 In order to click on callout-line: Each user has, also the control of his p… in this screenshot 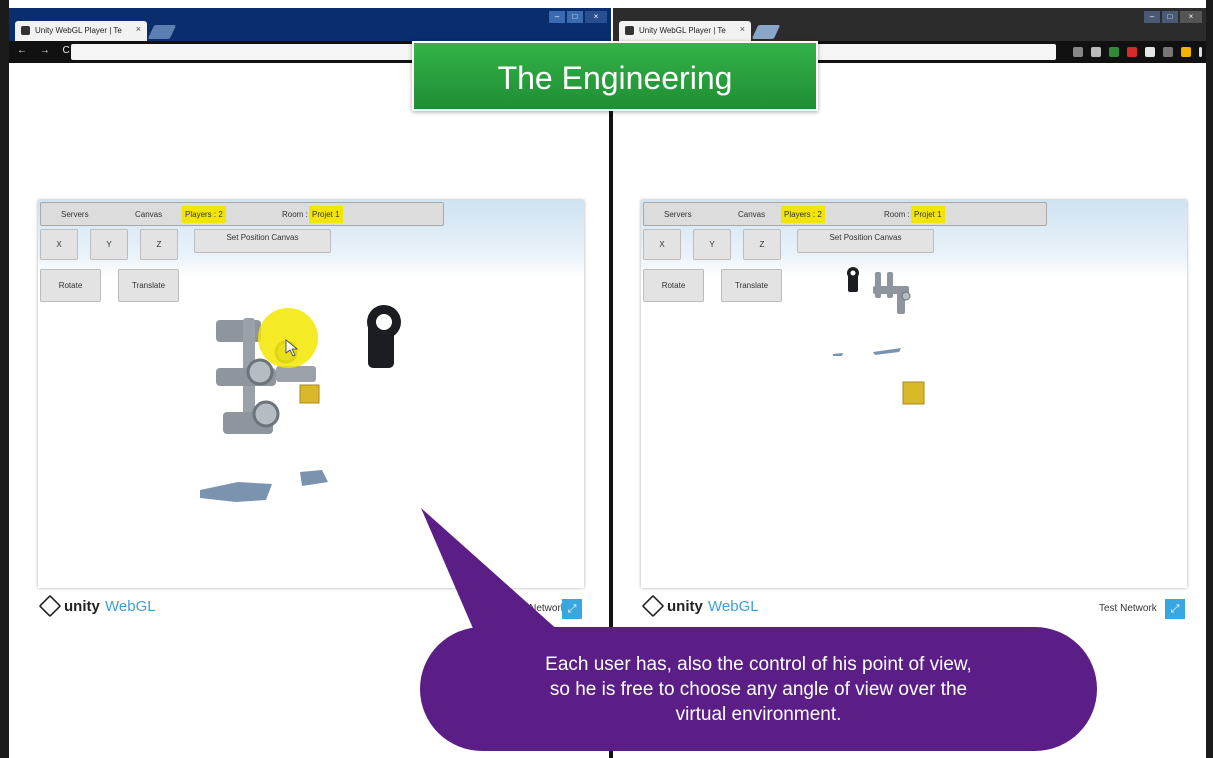, I will do `click(758, 664)`.